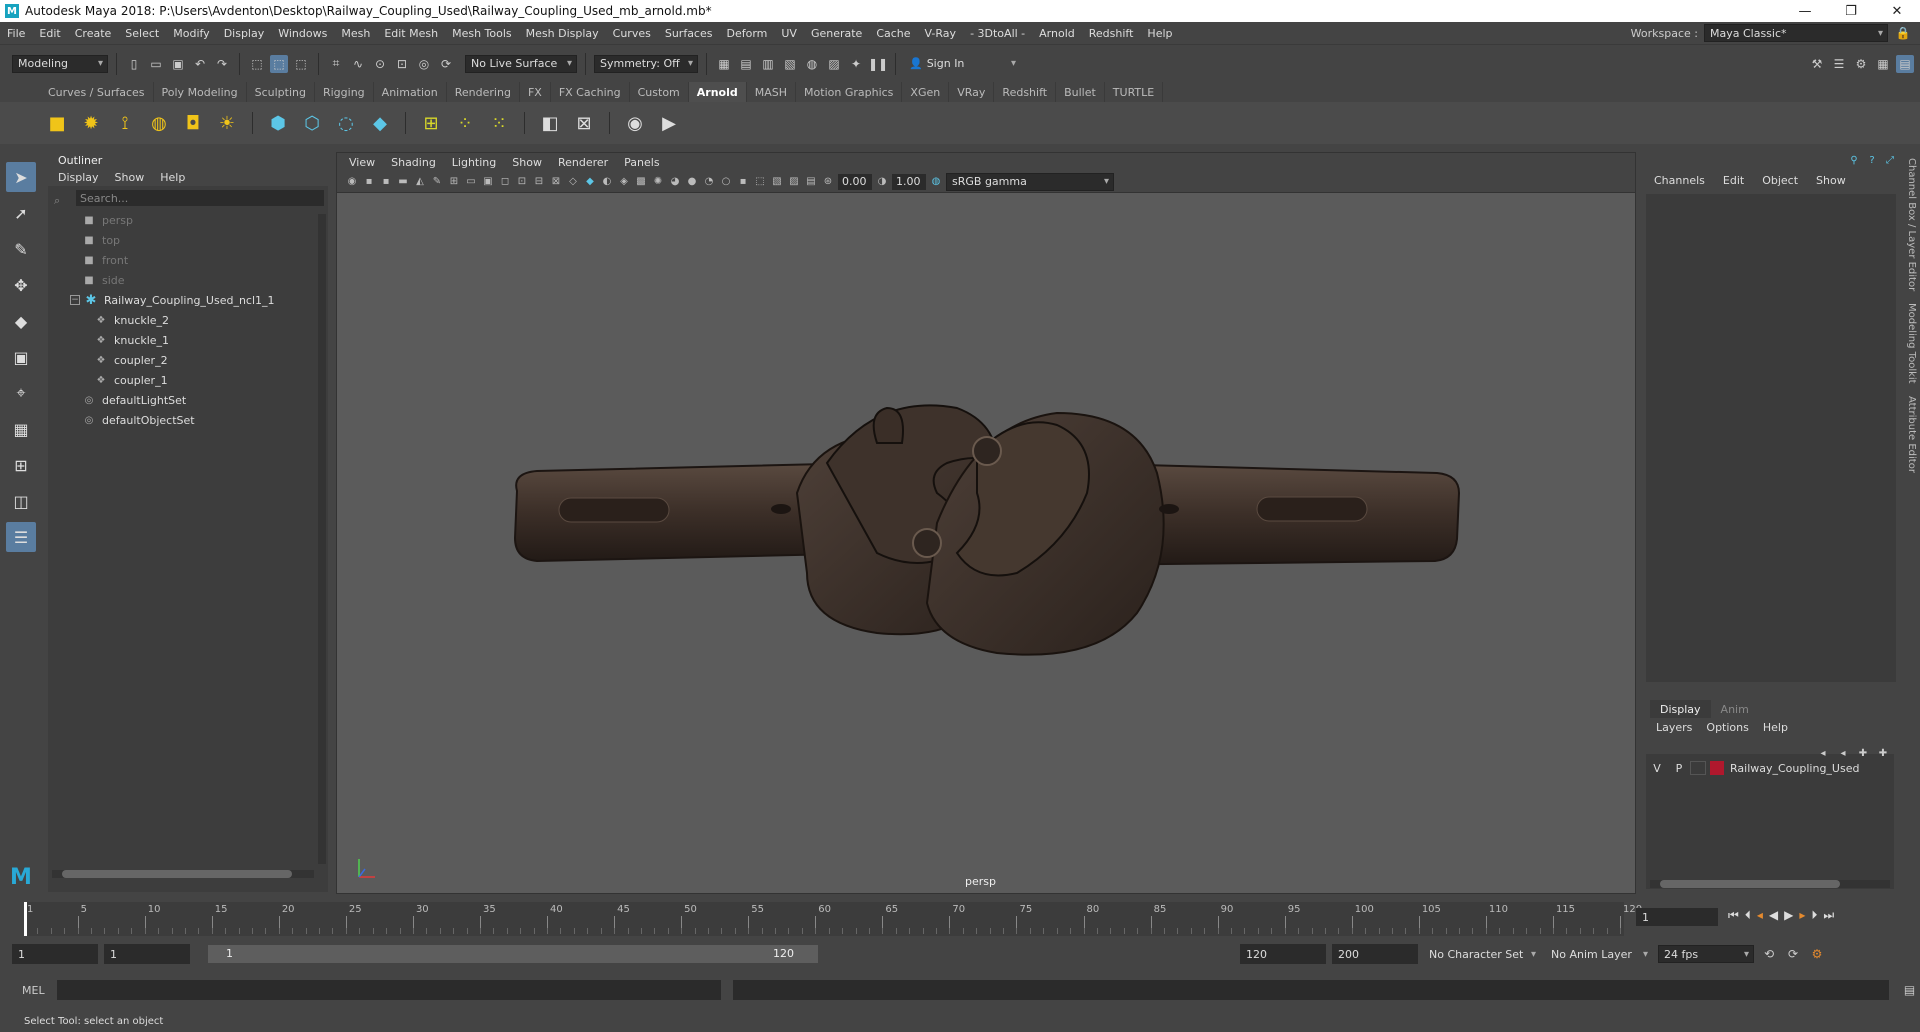 Image resolution: width=1920 pixels, height=1032 pixels. What do you see at coordinates (16, 33) in the screenshot?
I see `menu-file: File` at bounding box center [16, 33].